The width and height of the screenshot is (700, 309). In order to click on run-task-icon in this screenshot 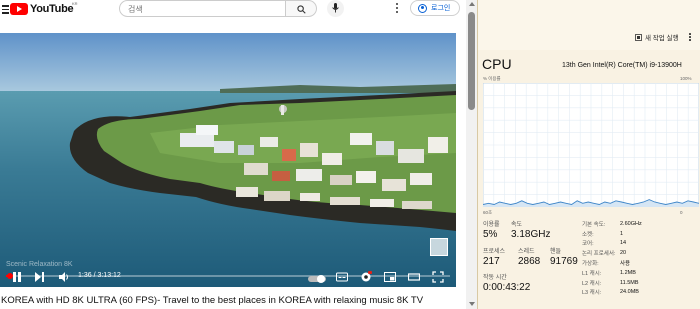, I will do `click(638, 37)`.